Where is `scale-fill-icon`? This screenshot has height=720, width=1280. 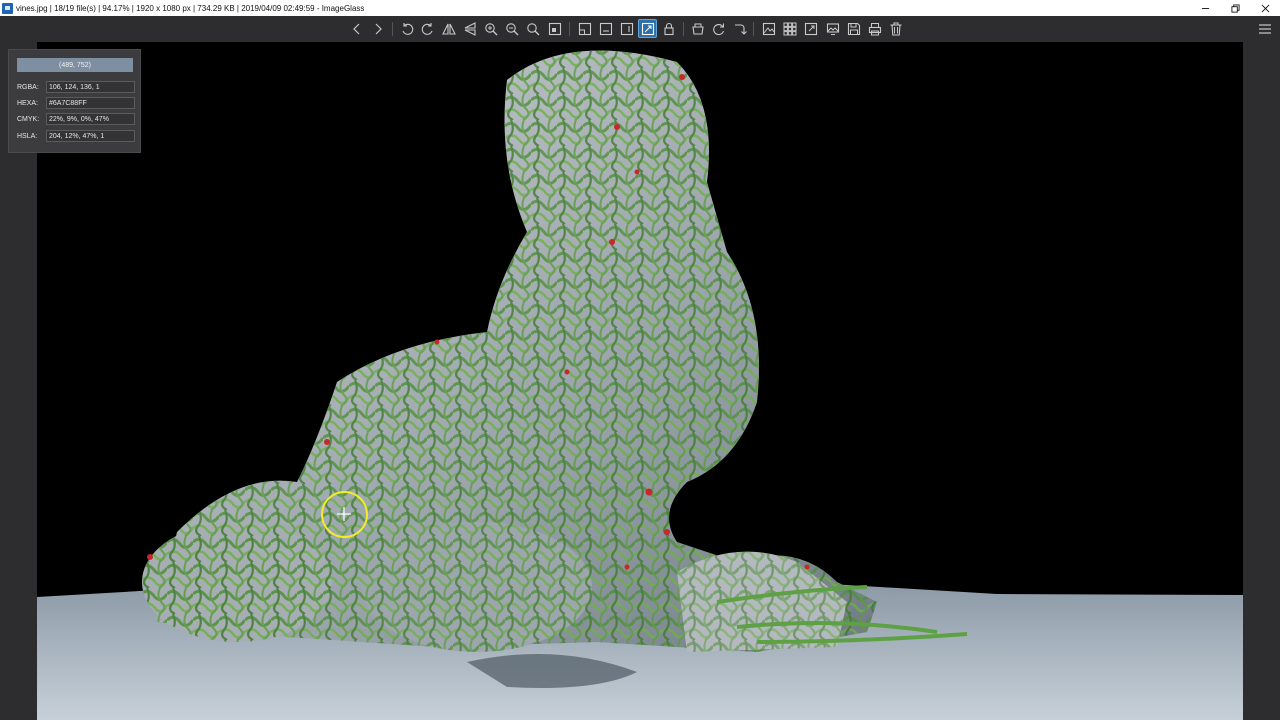 scale-fill-icon is located at coordinates (647, 28).